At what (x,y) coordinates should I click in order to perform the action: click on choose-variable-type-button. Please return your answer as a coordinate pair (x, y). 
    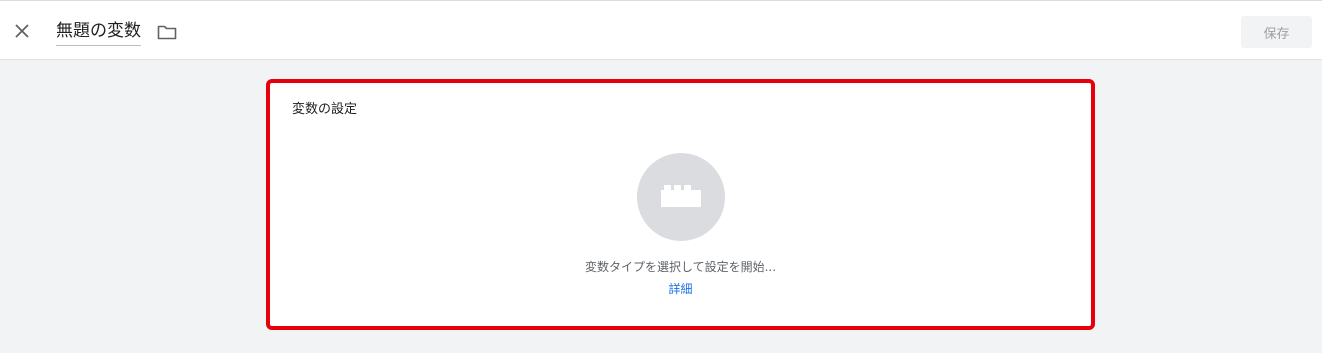
    Looking at the image, I should click on (681, 197).